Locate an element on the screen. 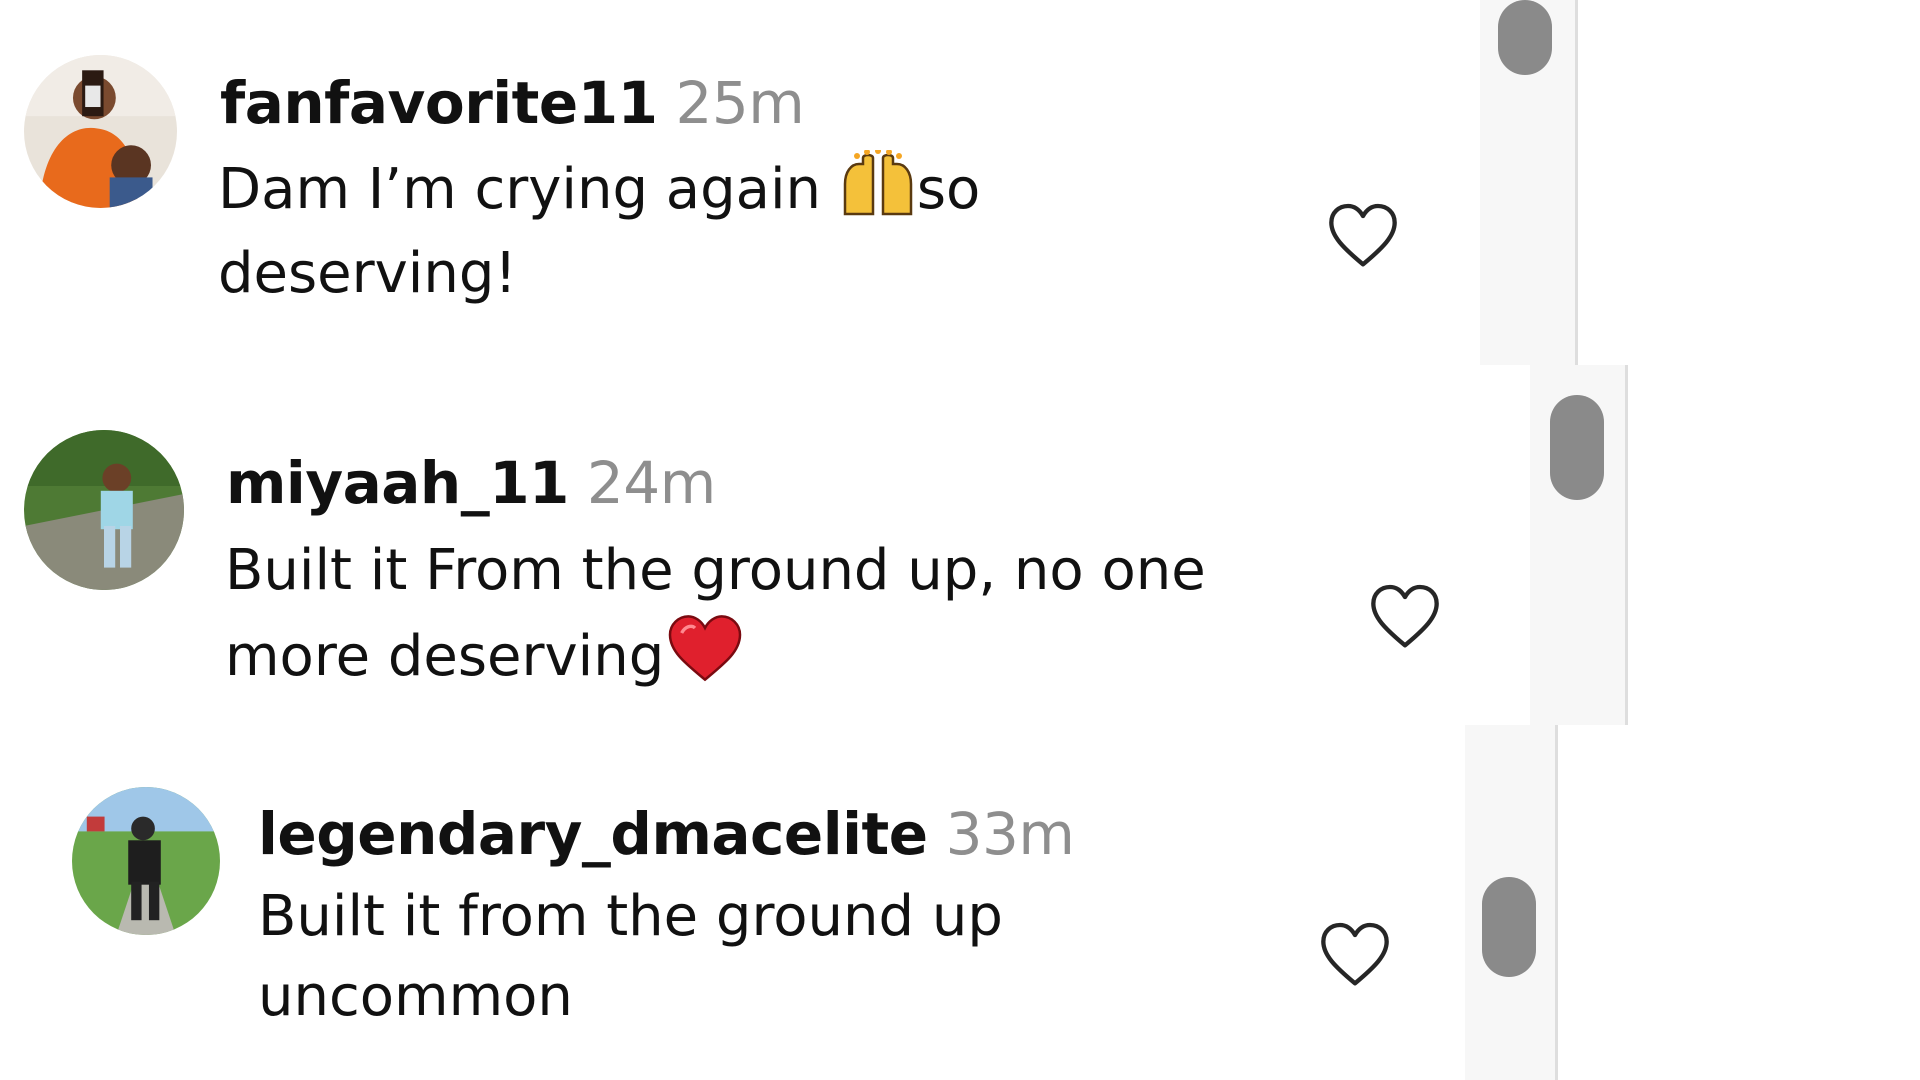 The width and height of the screenshot is (1920, 1080). comment-timestamp: 25m is located at coordinates (740, 103).